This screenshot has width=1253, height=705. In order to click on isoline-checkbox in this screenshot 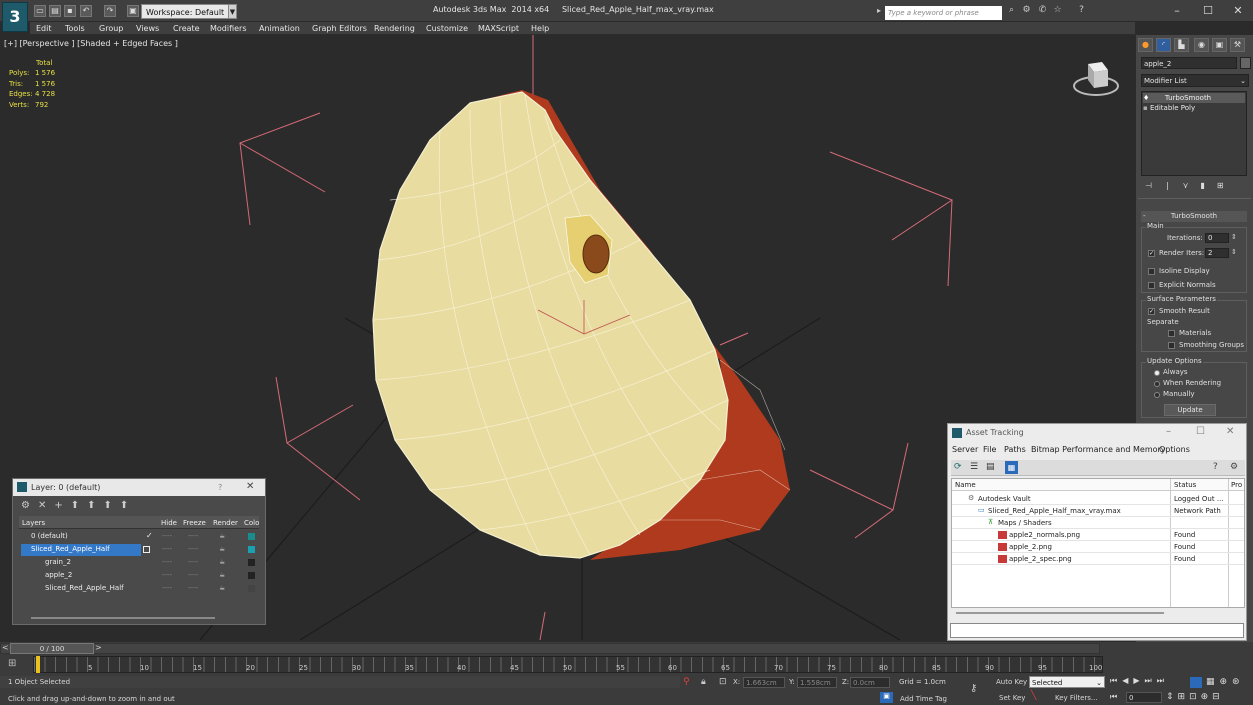, I will do `click(1151, 271)`.